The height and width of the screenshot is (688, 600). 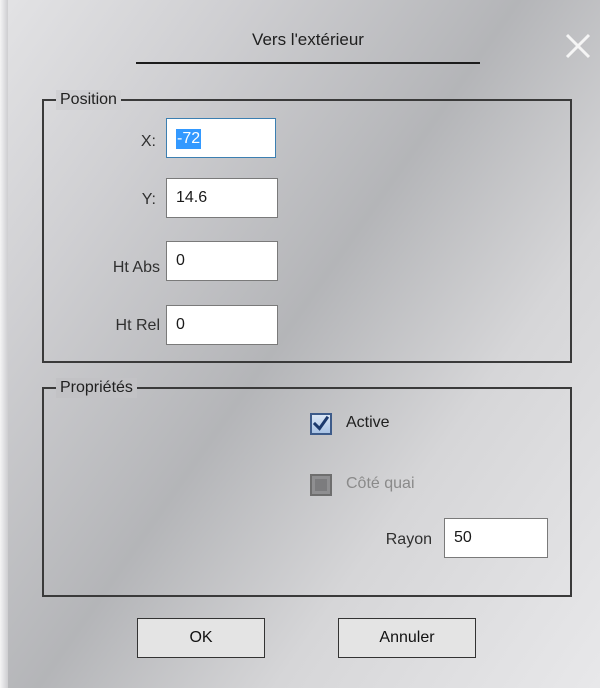 I want to click on y-input-value: 14.6, so click(x=192, y=197).